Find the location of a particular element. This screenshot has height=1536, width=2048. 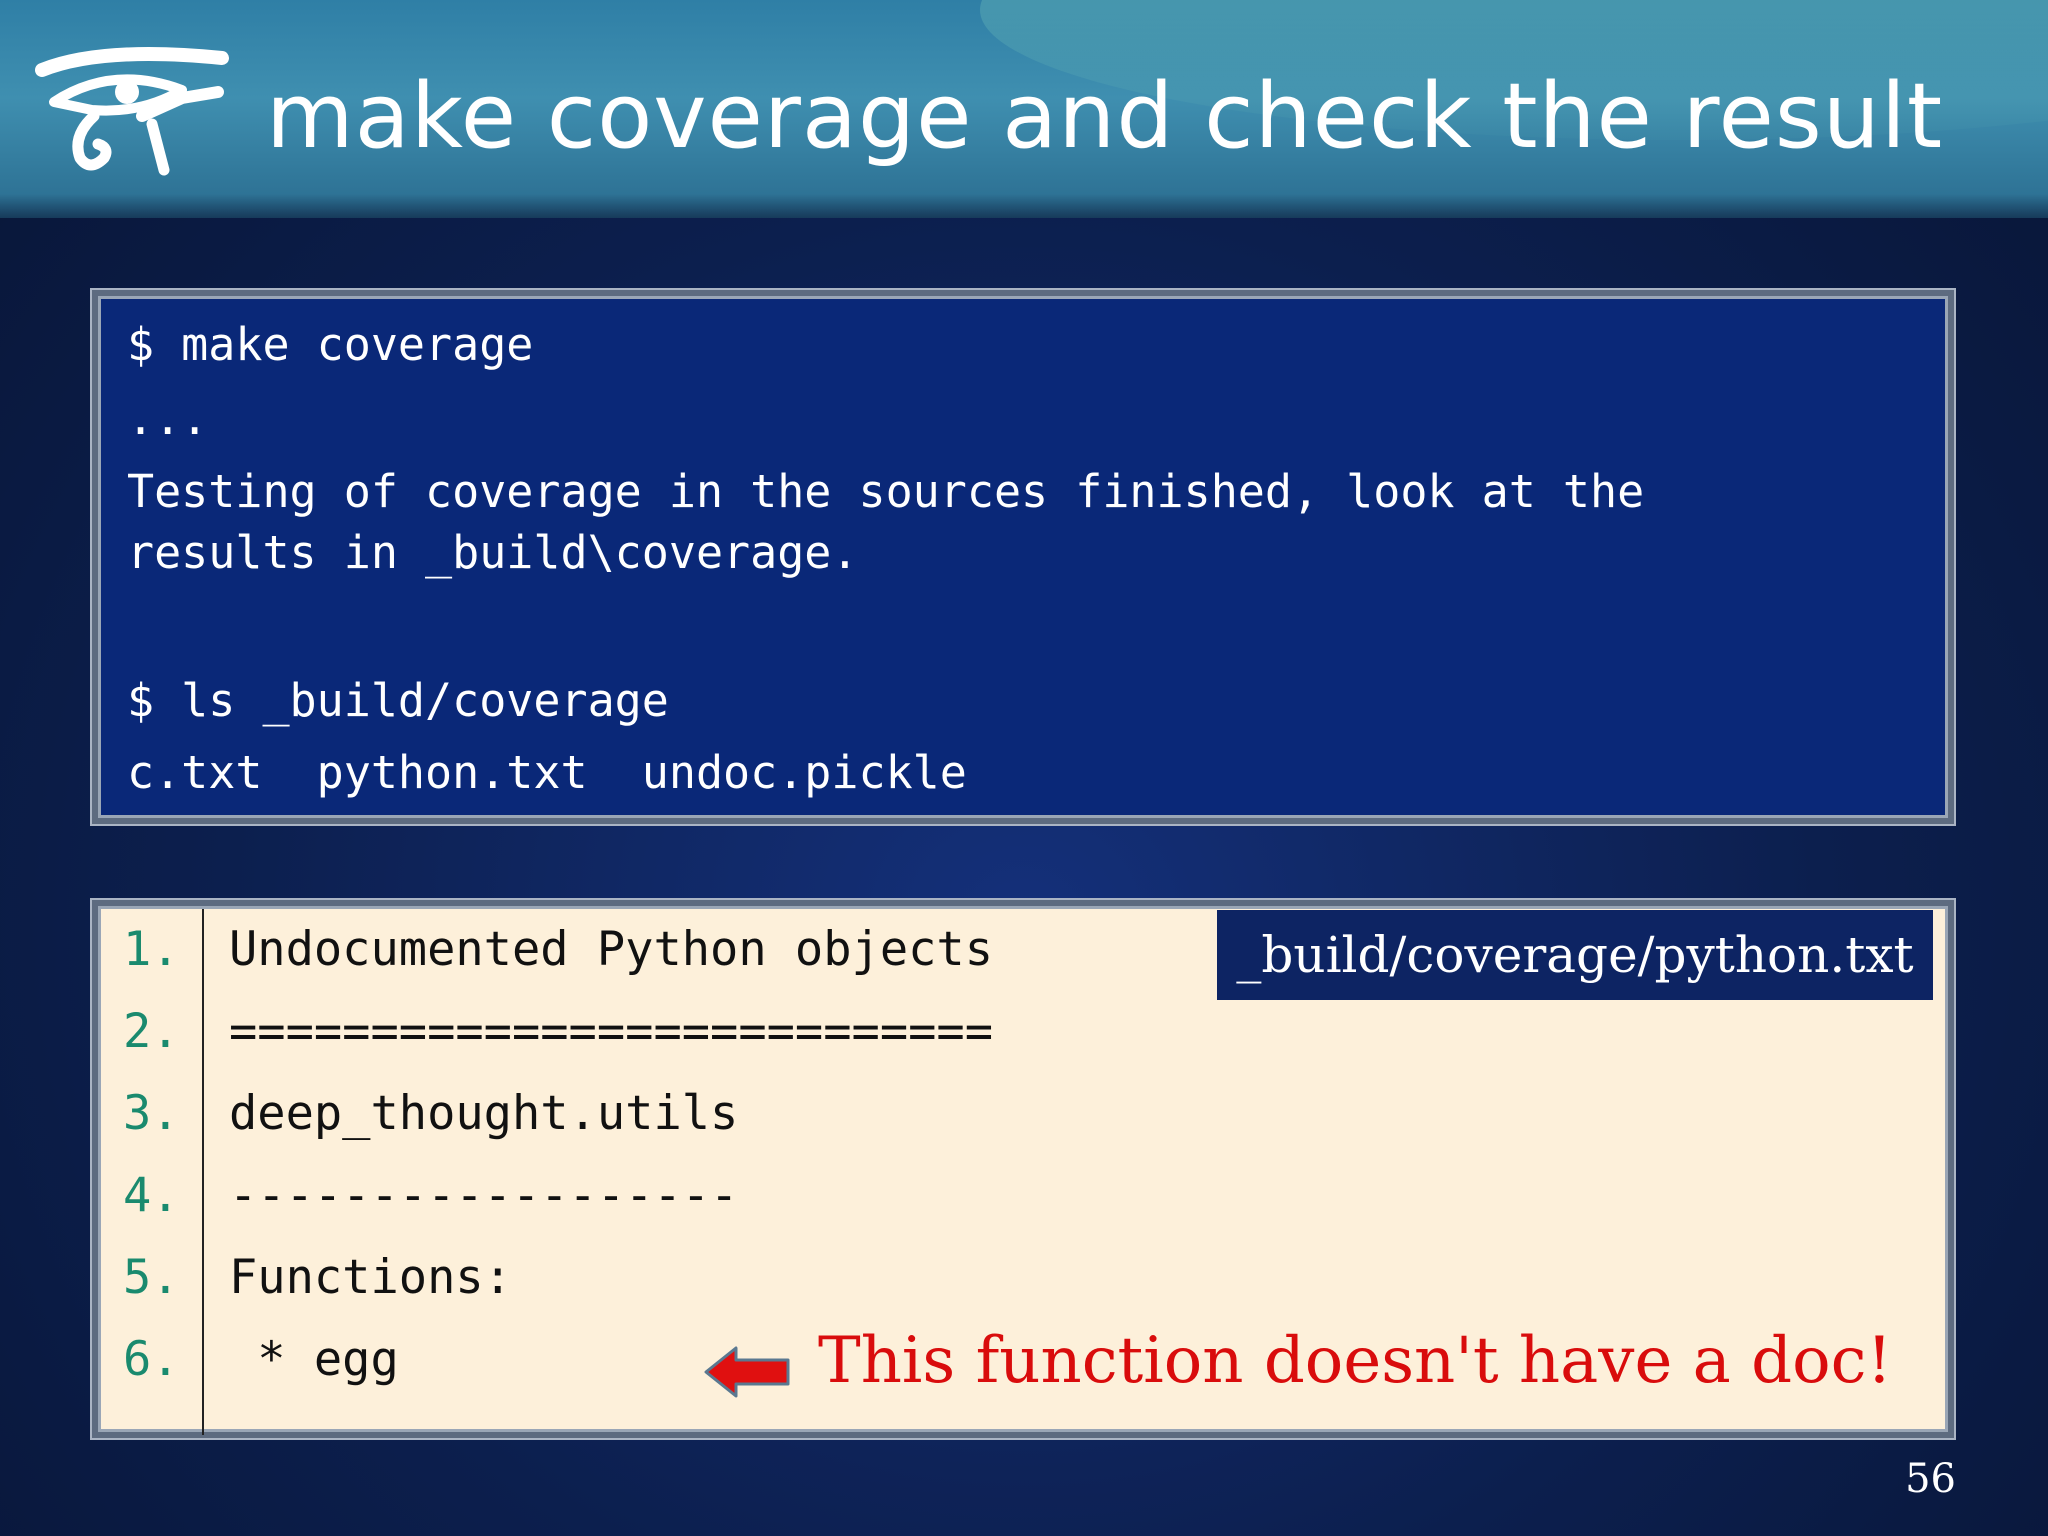

line-number: 6. is located at coordinates (151, 1359).